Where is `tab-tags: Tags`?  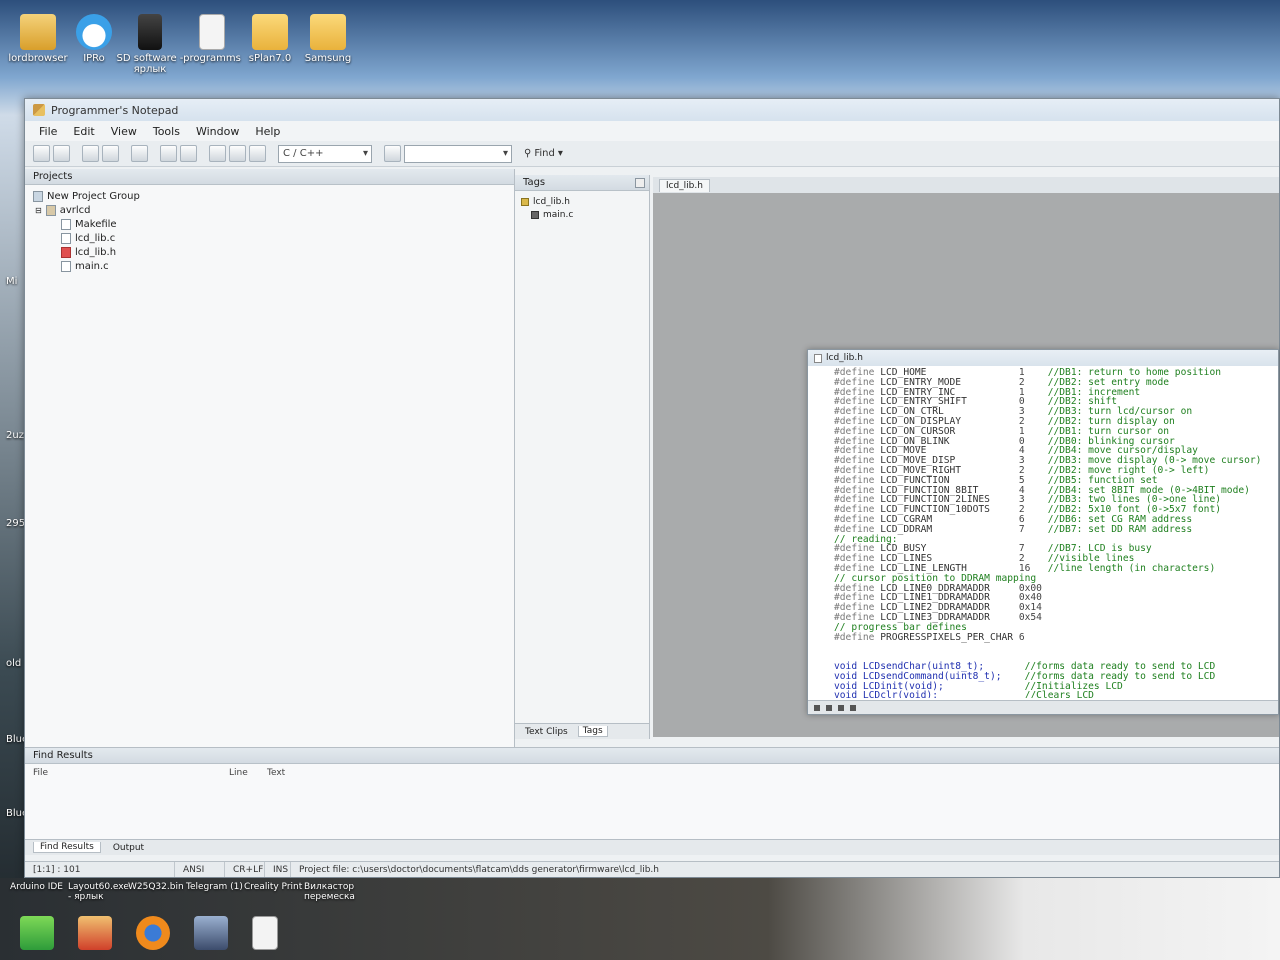
tab-tags: Tags is located at coordinates (592, 731).